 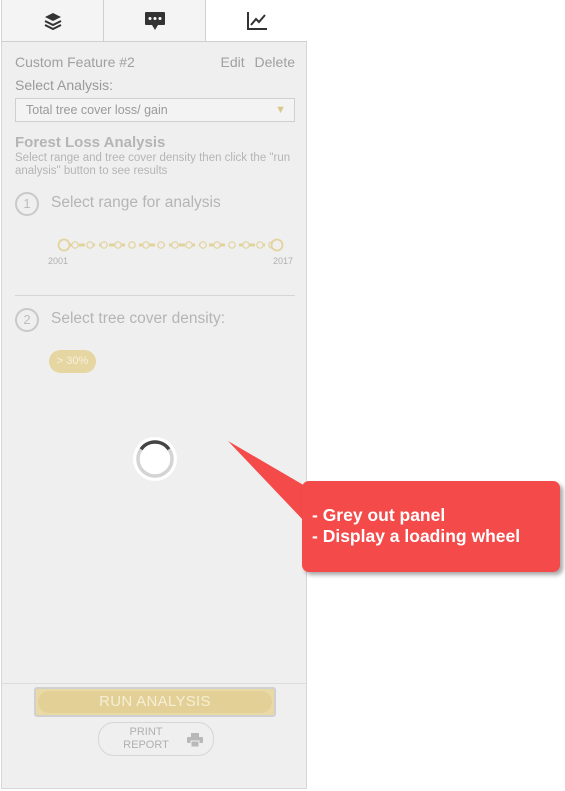 What do you see at coordinates (416, 536) in the screenshot?
I see `callout-line-2: - Display a loading wheel` at bounding box center [416, 536].